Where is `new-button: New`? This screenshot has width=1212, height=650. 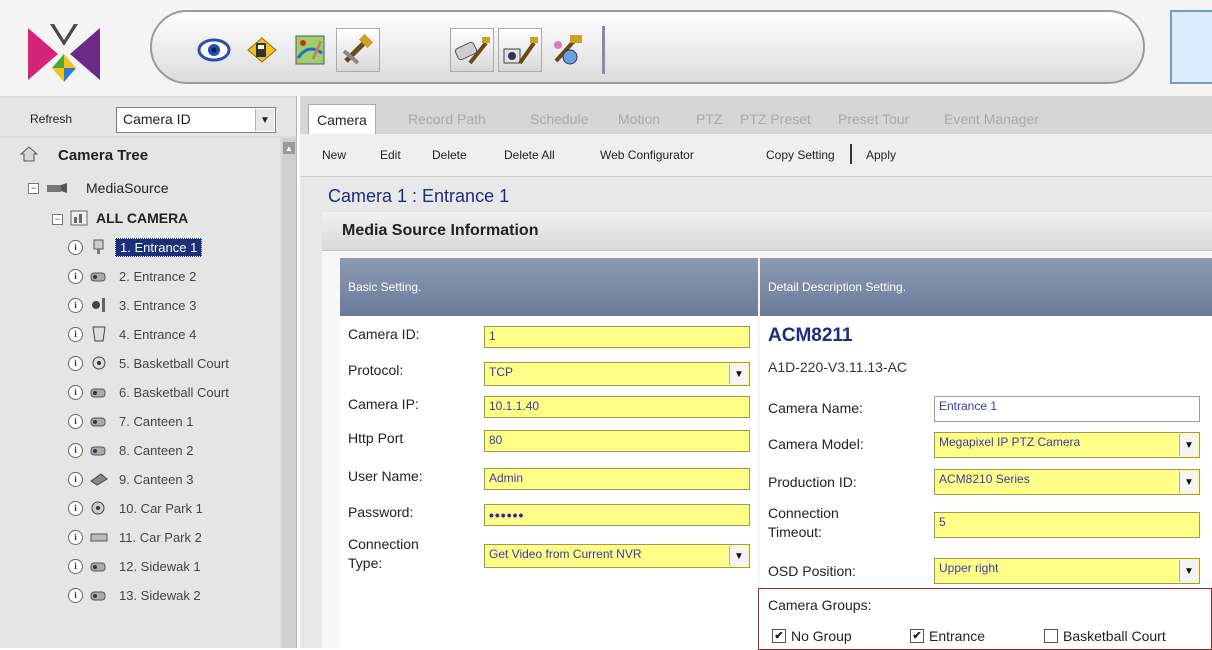
new-button: New is located at coordinates (334, 155).